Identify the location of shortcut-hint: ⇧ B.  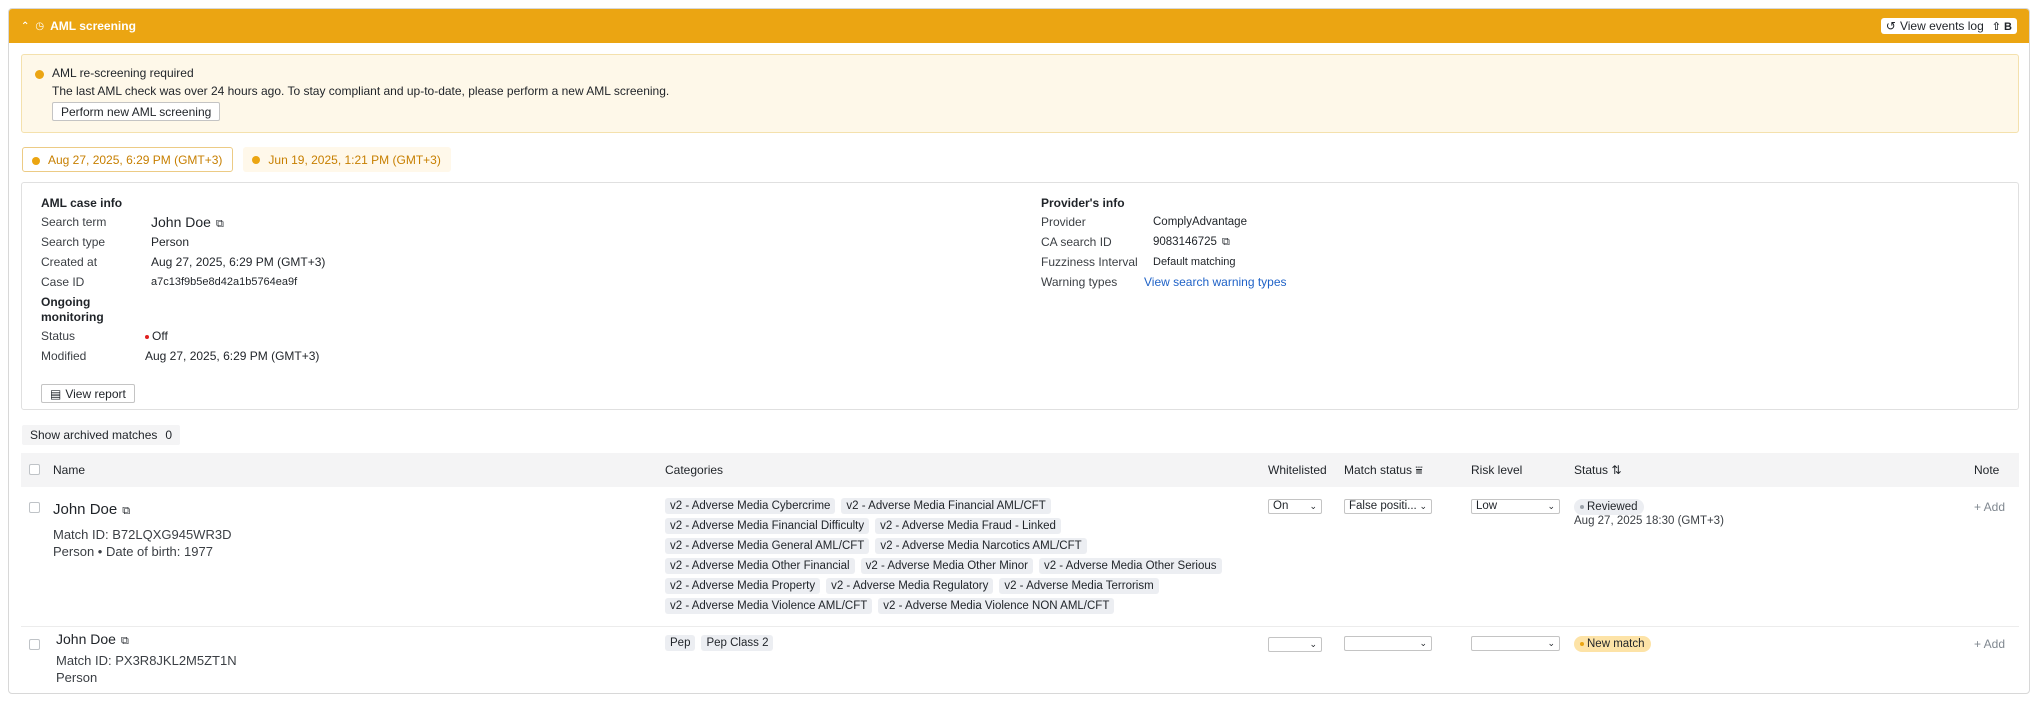
(2001, 26).